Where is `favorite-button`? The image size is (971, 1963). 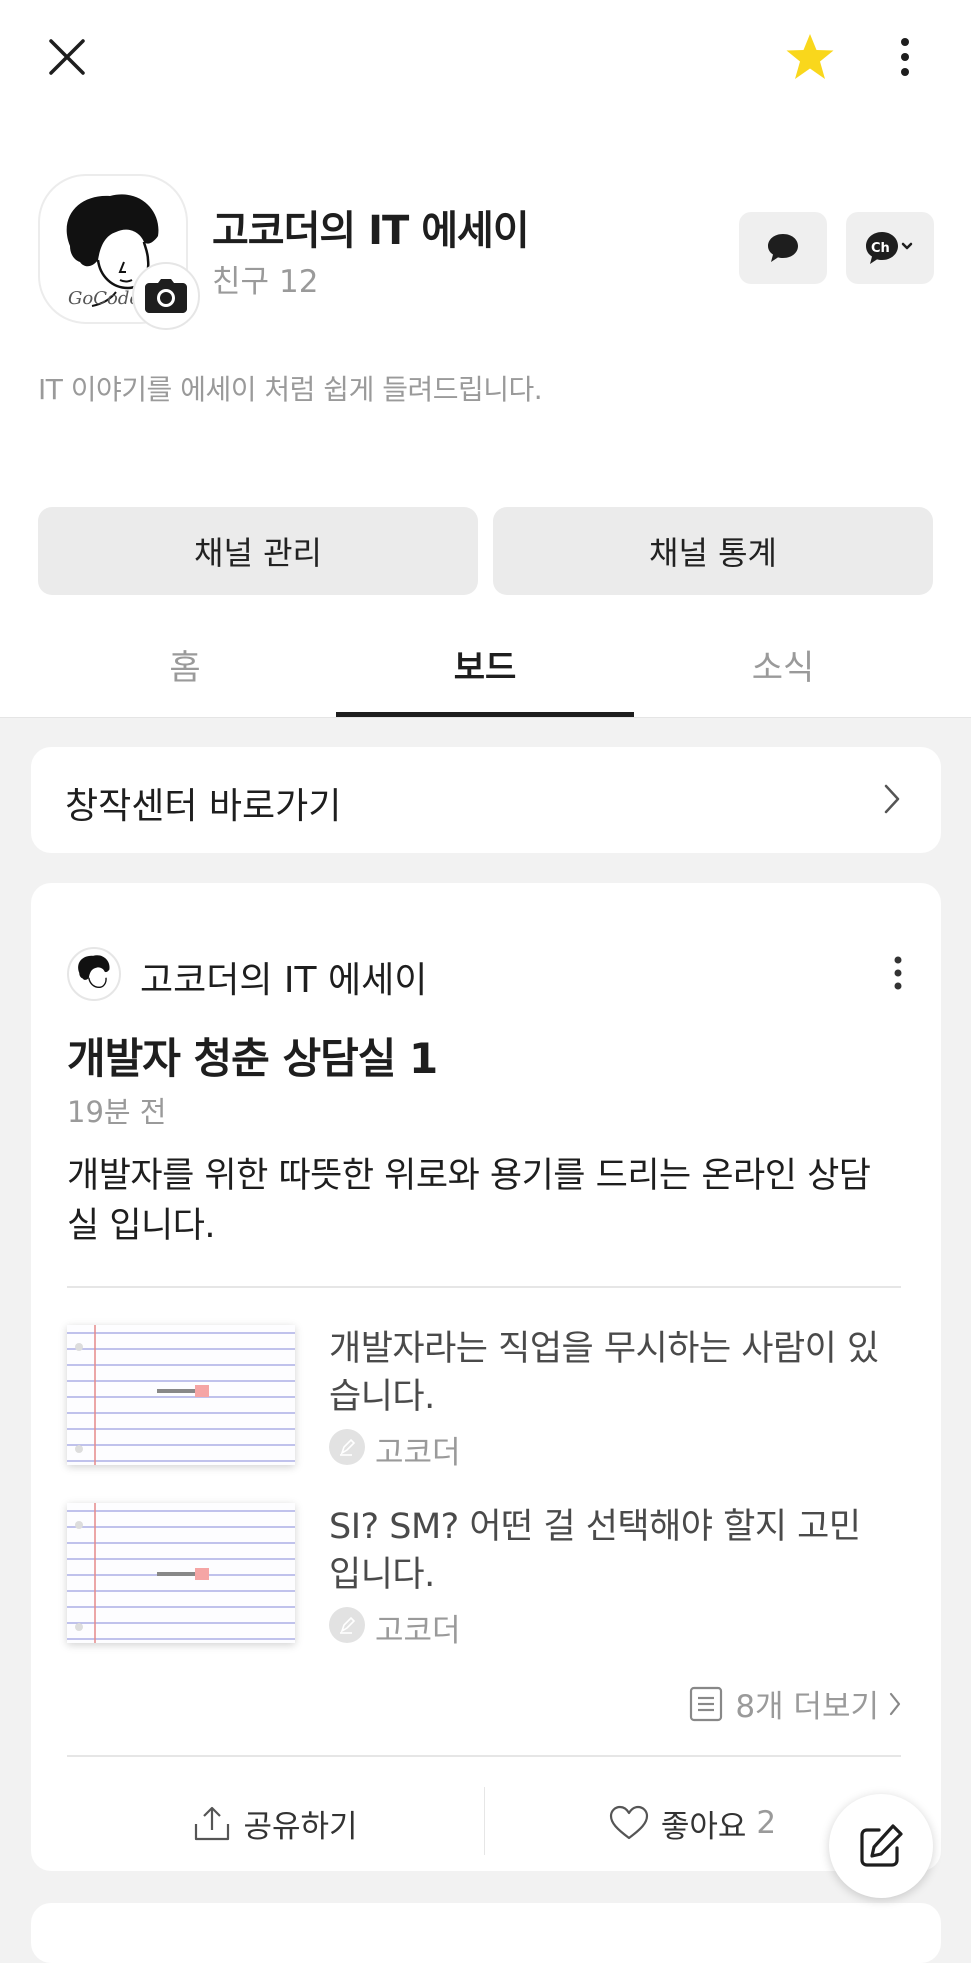
favorite-button is located at coordinates (810, 57).